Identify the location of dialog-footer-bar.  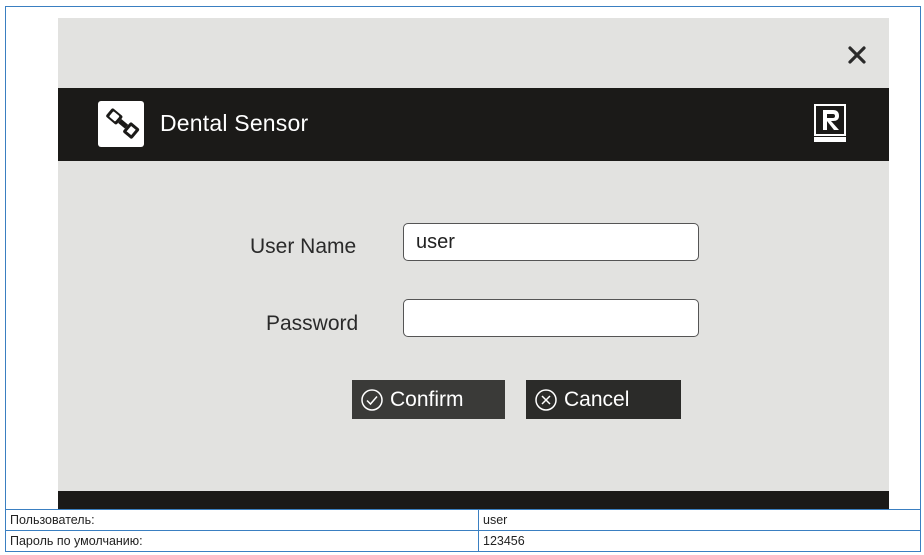
(473, 500).